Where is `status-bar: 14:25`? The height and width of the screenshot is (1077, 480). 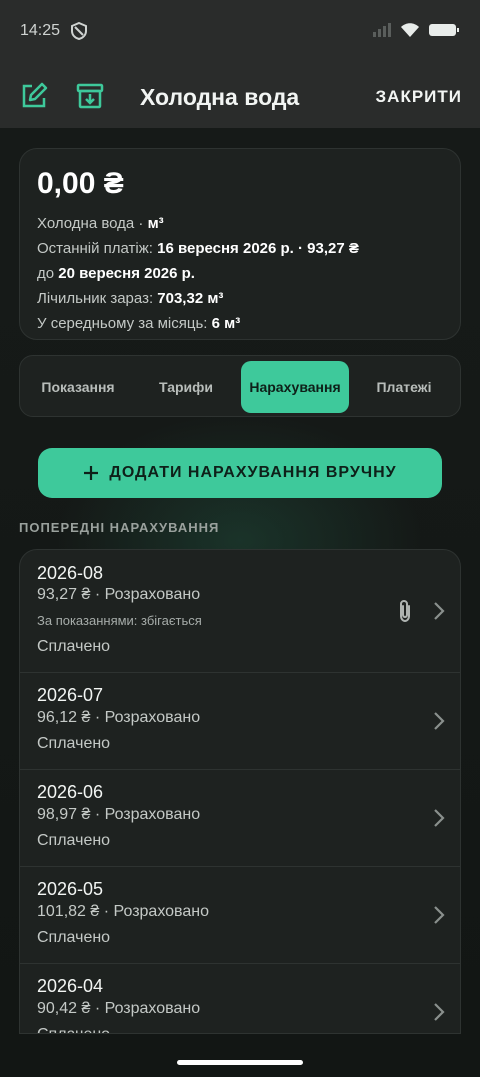
status-bar: 14:25 is located at coordinates (240, 31).